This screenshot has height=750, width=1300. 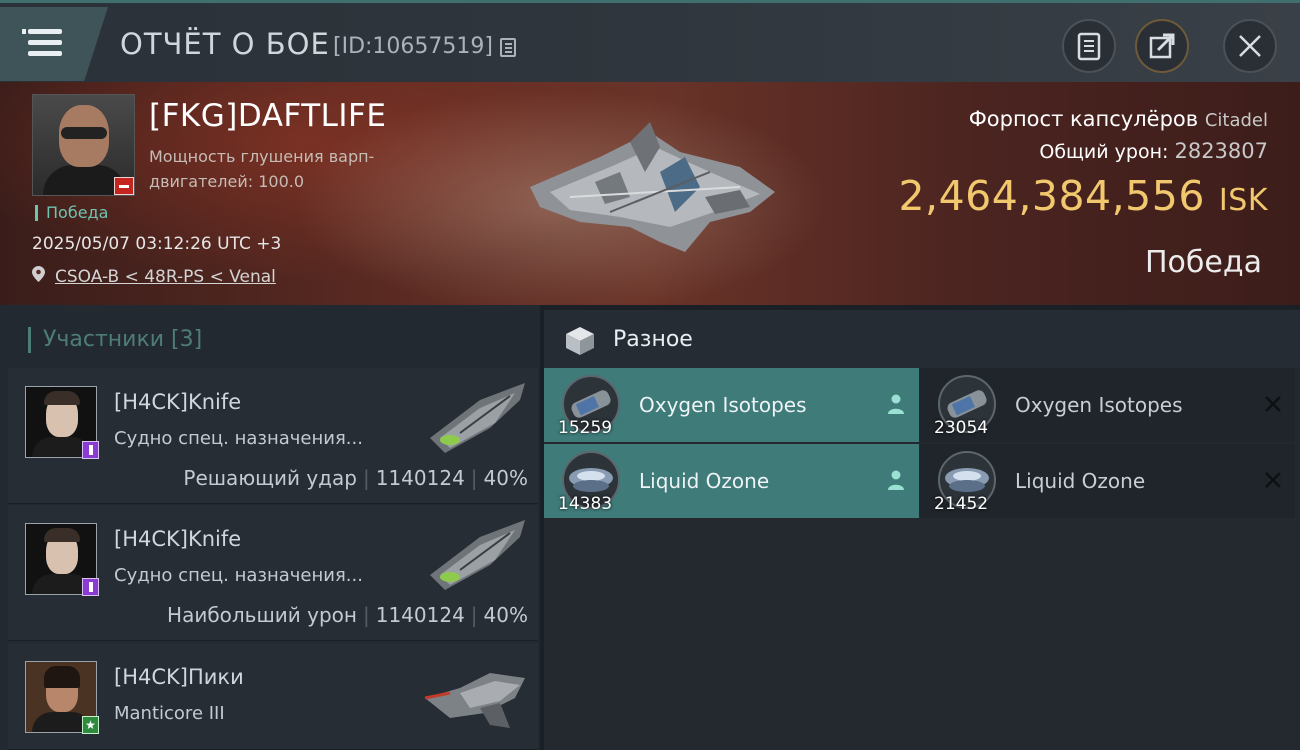 What do you see at coordinates (961, 428) in the screenshot?
I see `item-qty: 23054` at bounding box center [961, 428].